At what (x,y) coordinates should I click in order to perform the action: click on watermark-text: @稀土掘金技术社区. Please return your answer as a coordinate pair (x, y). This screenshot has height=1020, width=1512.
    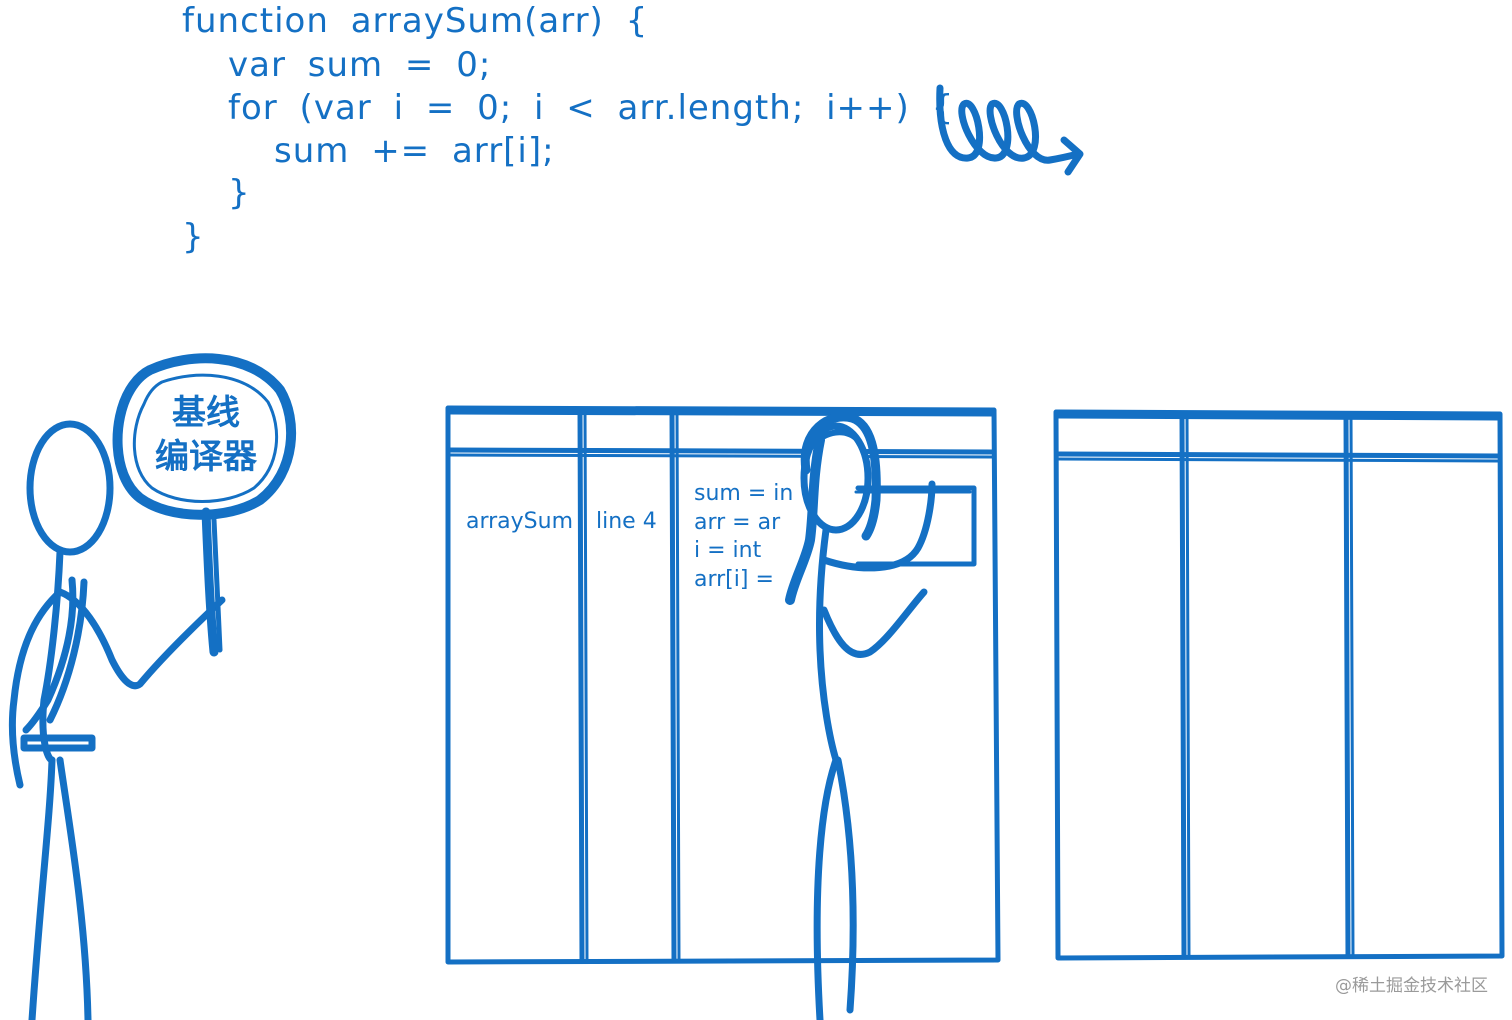
    Looking at the image, I should click on (1411, 986).